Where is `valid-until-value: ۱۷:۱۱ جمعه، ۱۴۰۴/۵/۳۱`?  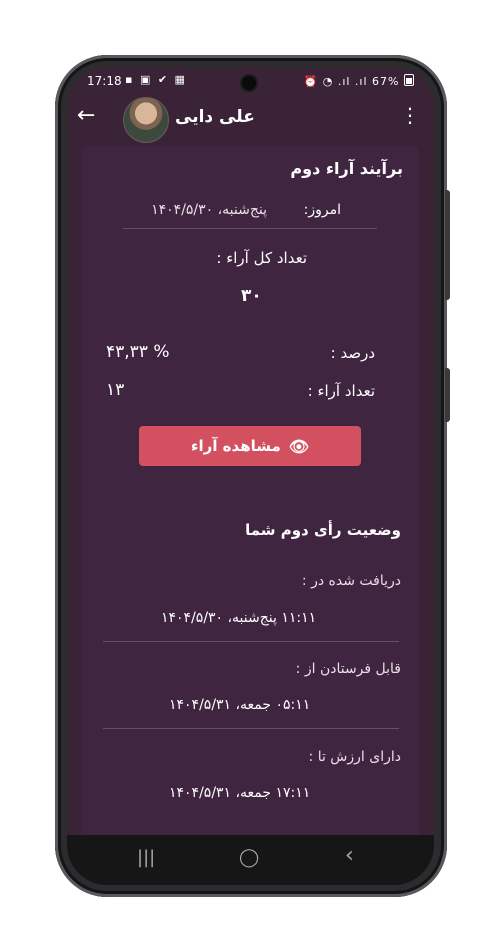
valid-until-value: ۱۷:۱۱ جمعه، ۱۴۰۴/۵/۳۱ is located at coordinates (240, 793).